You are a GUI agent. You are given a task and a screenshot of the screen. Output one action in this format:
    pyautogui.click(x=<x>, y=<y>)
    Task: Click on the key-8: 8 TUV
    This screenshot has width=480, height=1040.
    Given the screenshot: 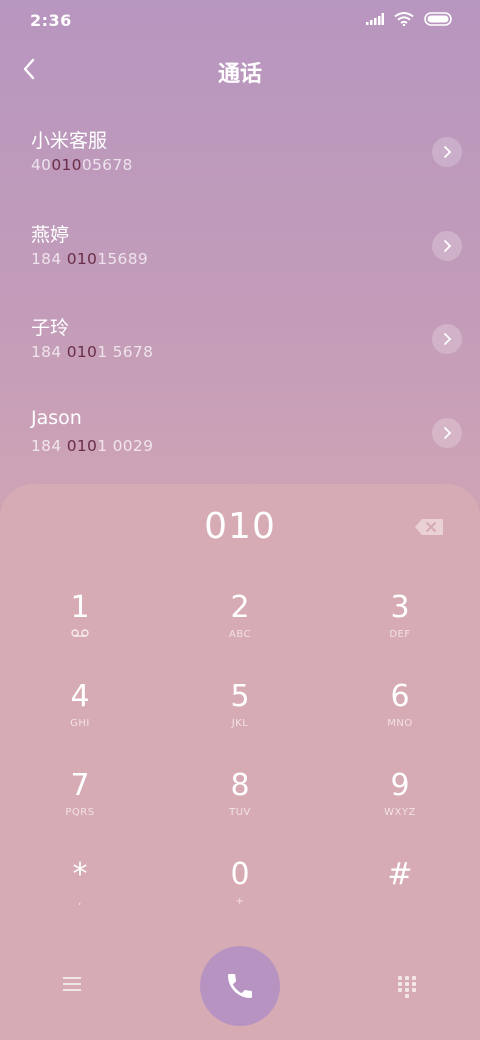 What is the action you would take?
    pyautogui.click(x=240, y=808)
    